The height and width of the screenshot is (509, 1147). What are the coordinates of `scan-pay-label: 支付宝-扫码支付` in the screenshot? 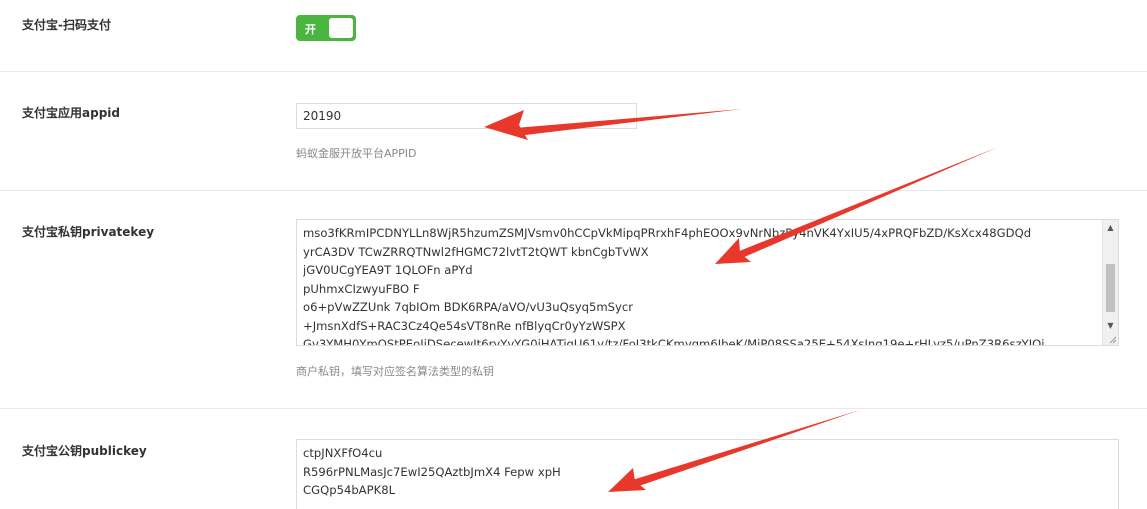 It's located at (66, 25).